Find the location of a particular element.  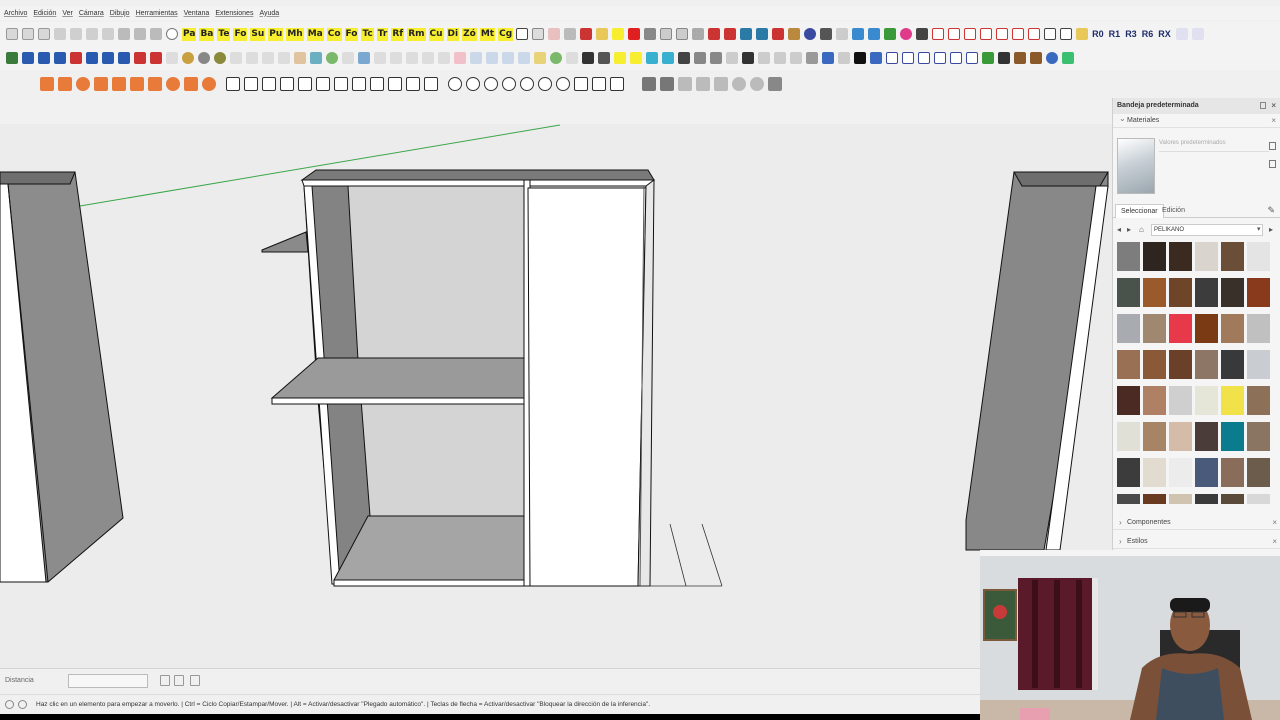

chevron-down-icon: ▾ is located at coordinates (1259, 230).